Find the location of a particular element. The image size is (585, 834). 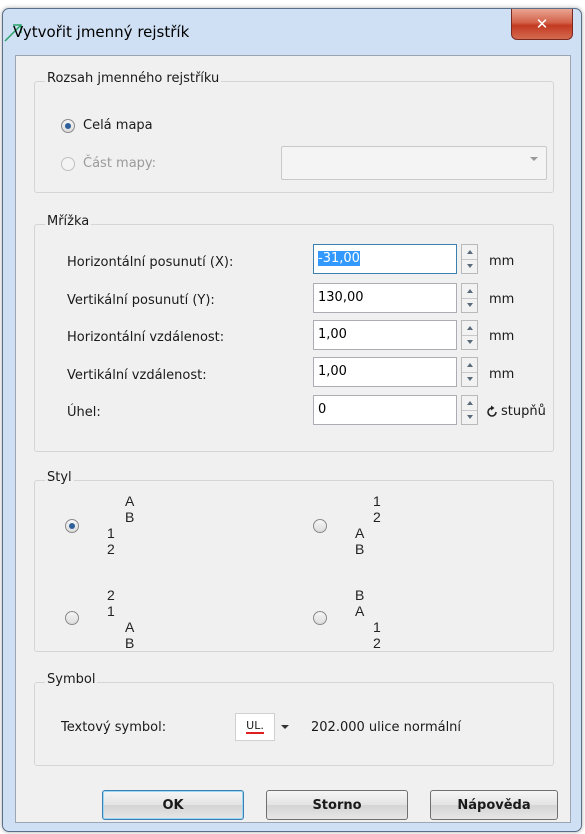

style-sample-1: A B 1 2 is located at coordinates (113, 525).